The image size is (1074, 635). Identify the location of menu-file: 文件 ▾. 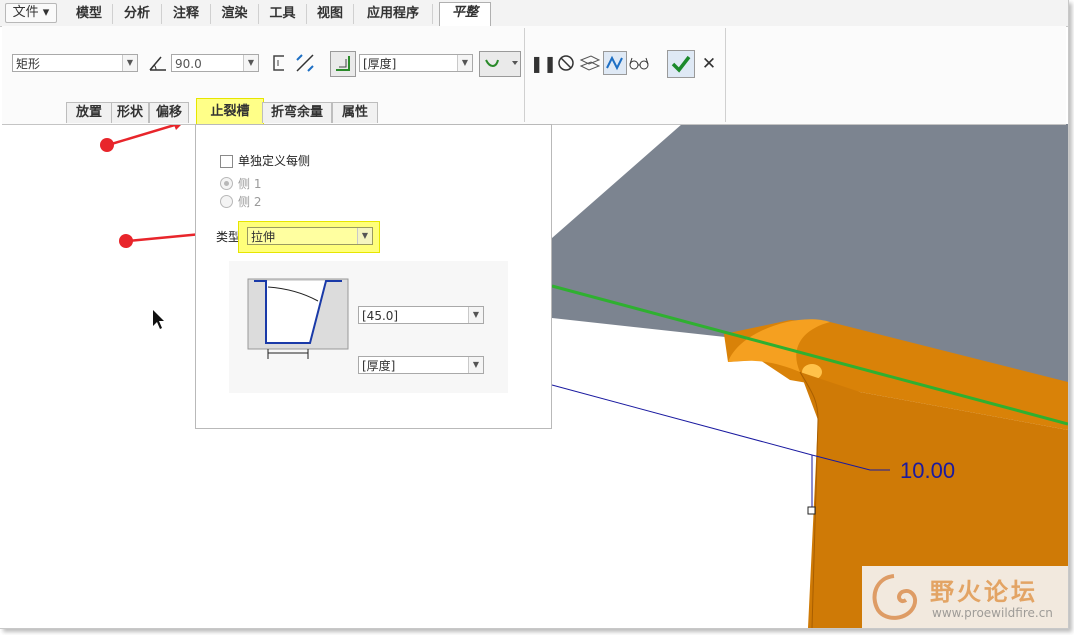
(31, 13).